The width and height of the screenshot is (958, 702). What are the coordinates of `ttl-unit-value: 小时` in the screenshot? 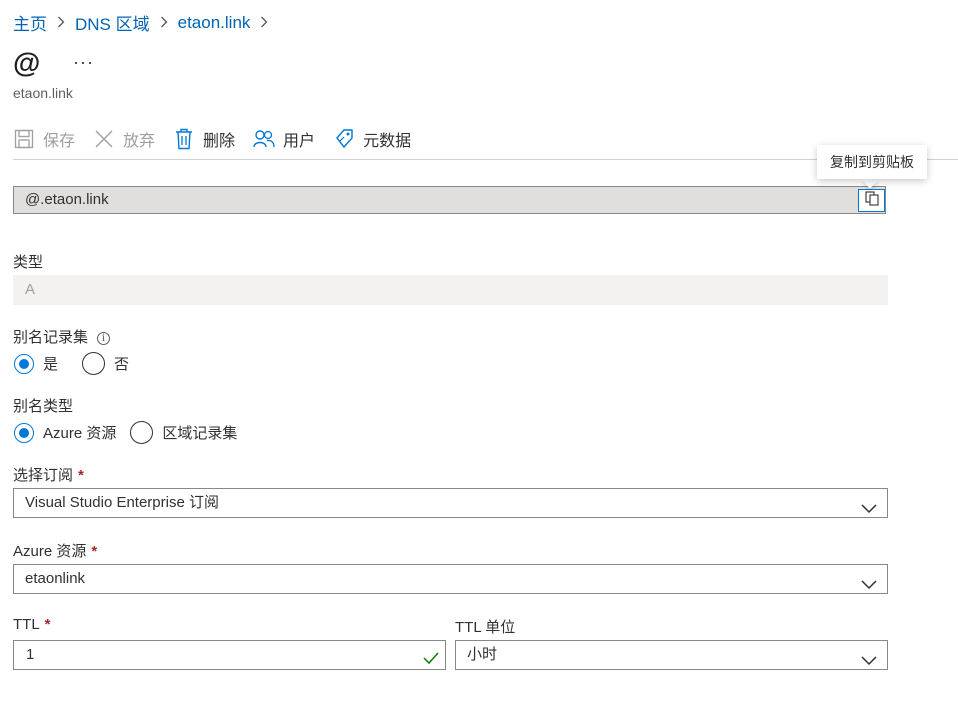 It's located at (482, 654).